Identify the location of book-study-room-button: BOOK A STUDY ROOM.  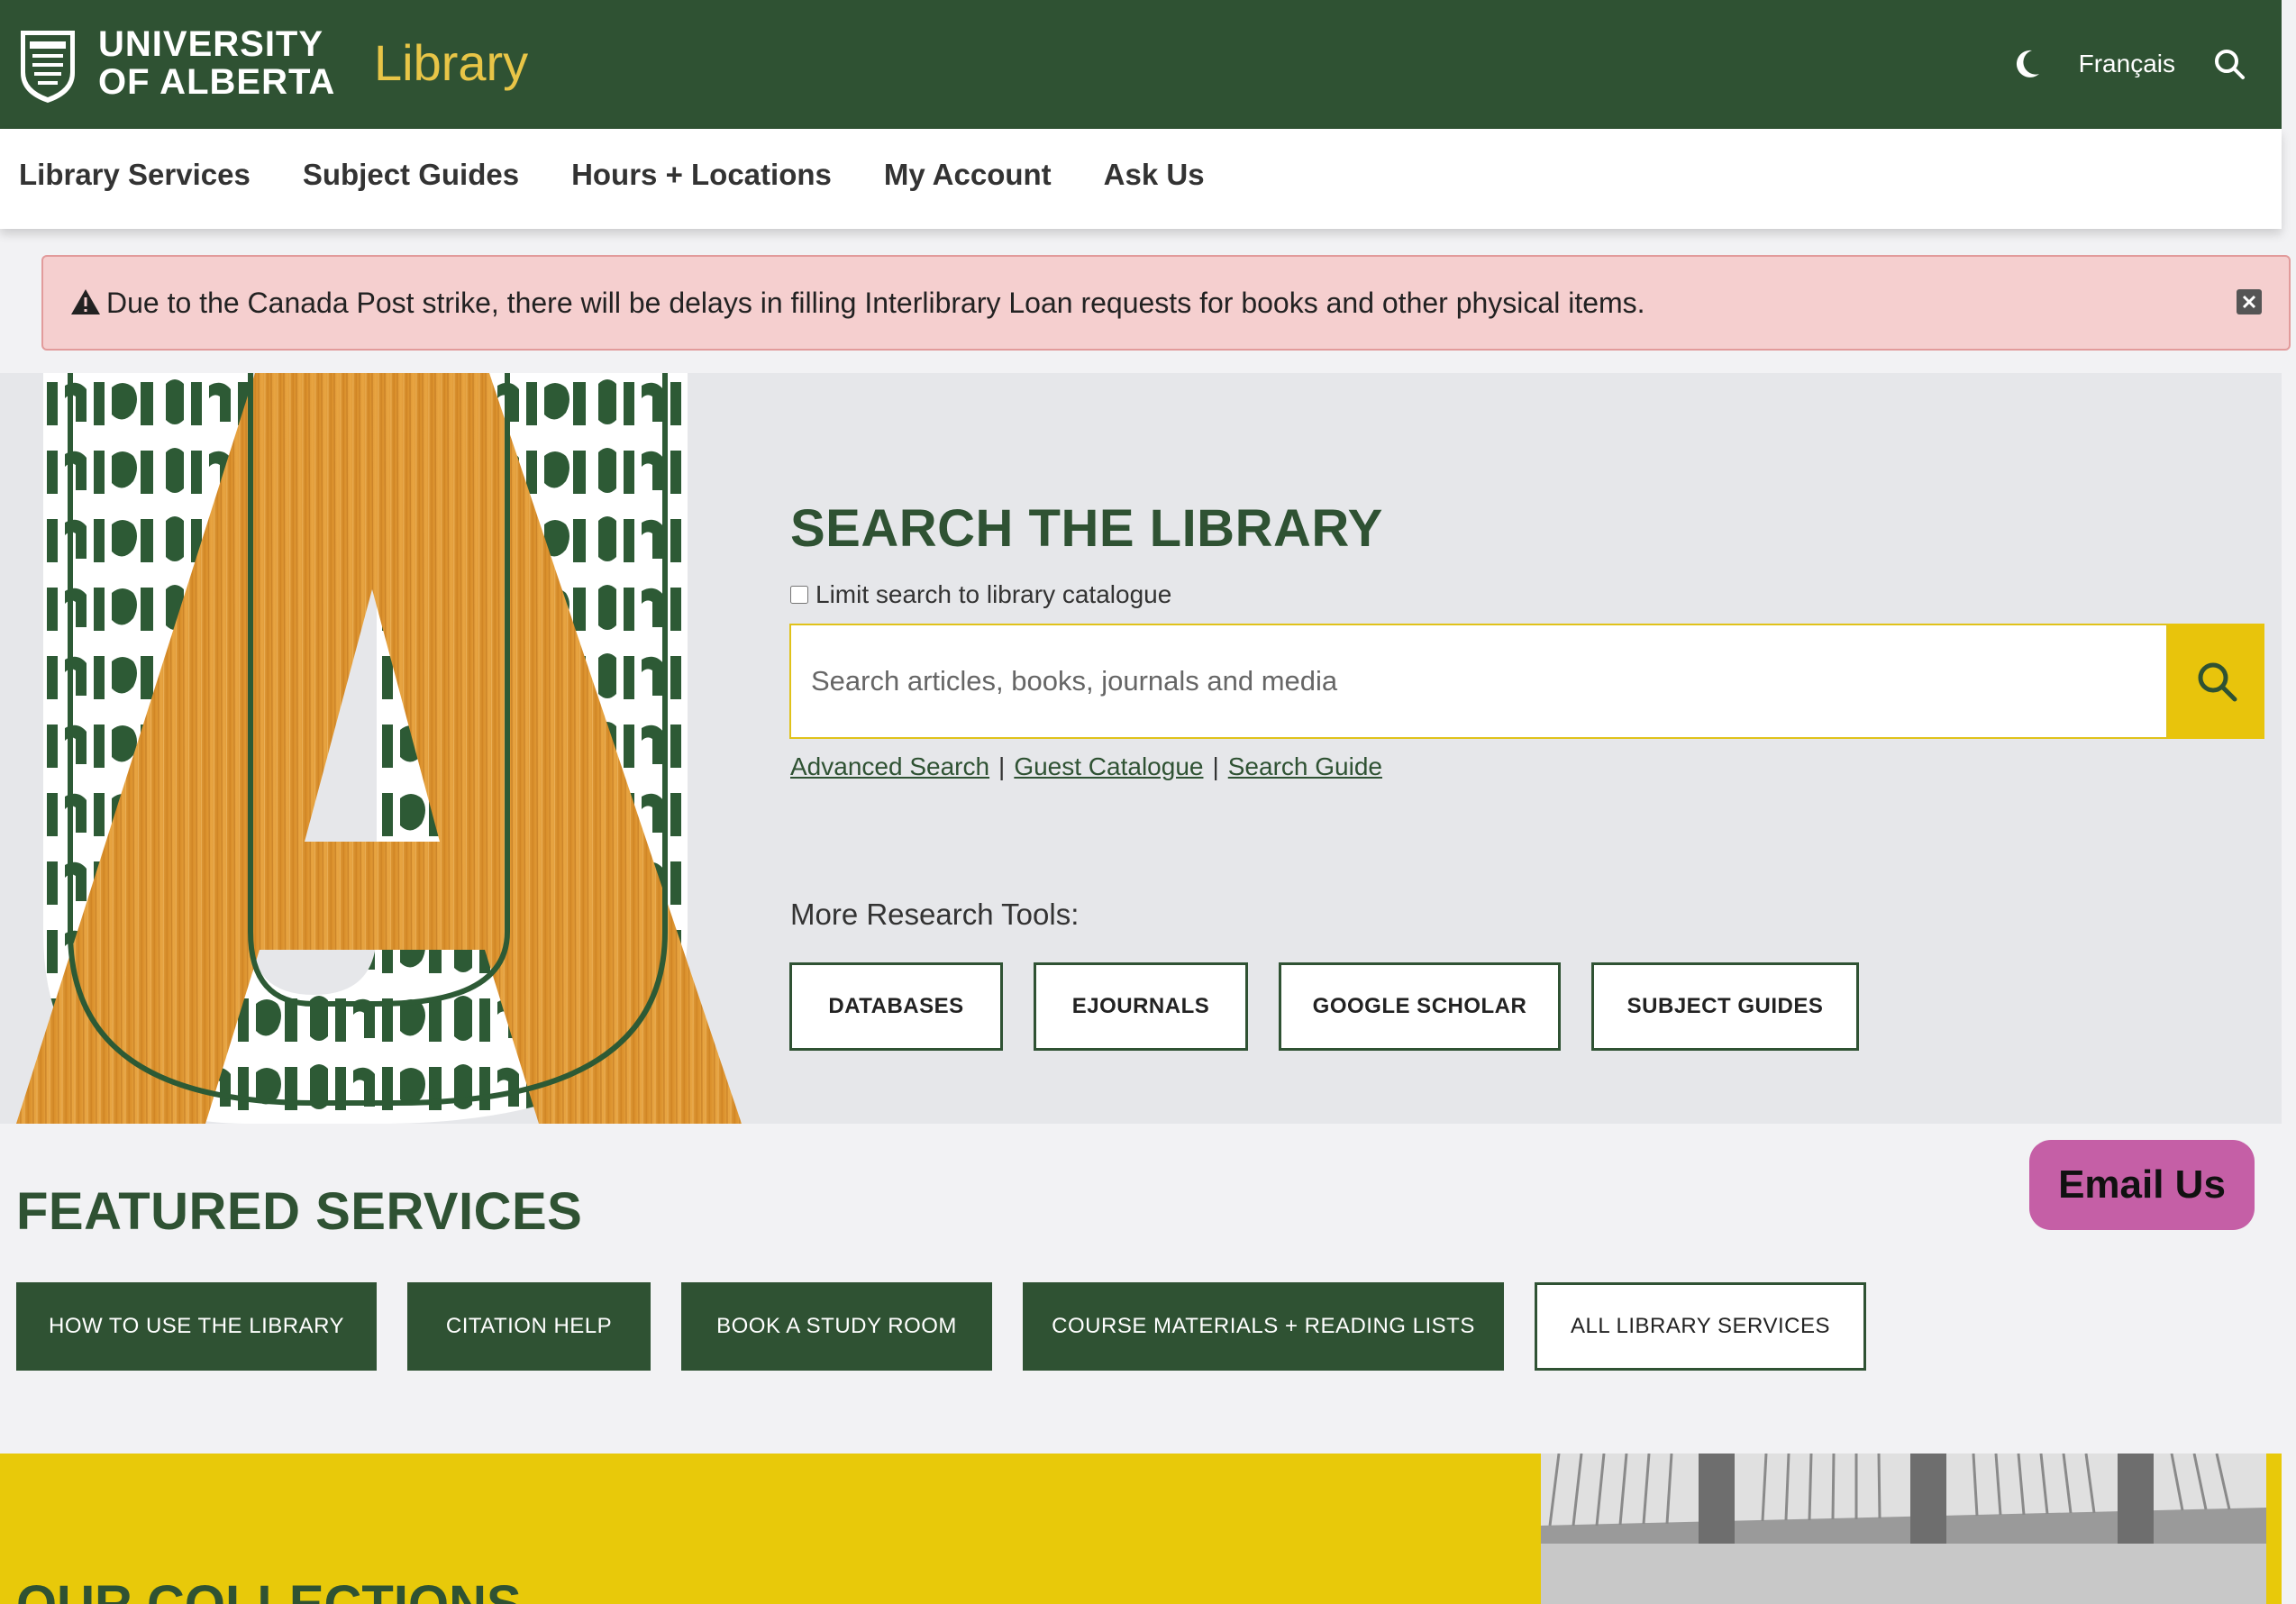
(837, 1326).